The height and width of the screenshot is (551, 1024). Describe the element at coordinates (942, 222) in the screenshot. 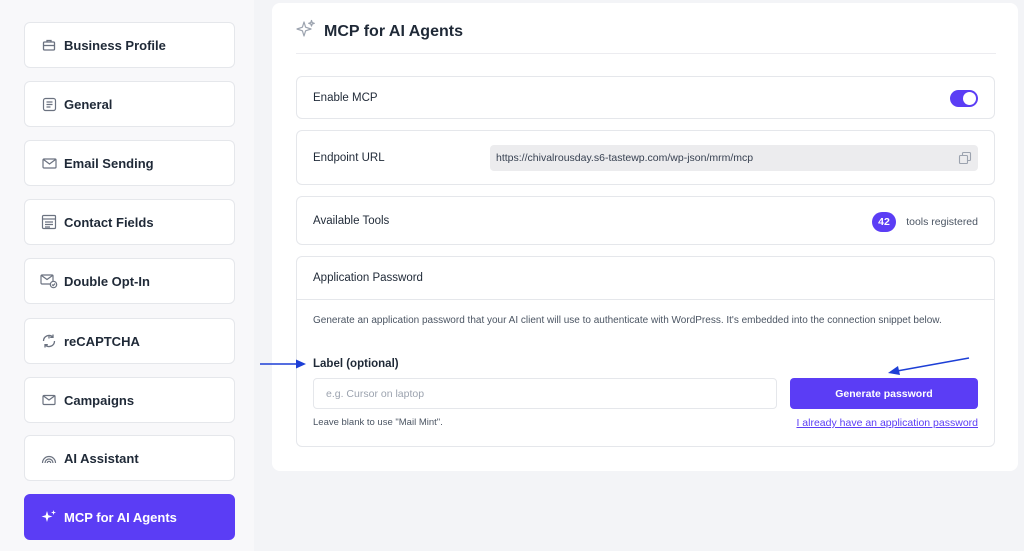

I see `tools-count-suffix: tools registered` at that location.